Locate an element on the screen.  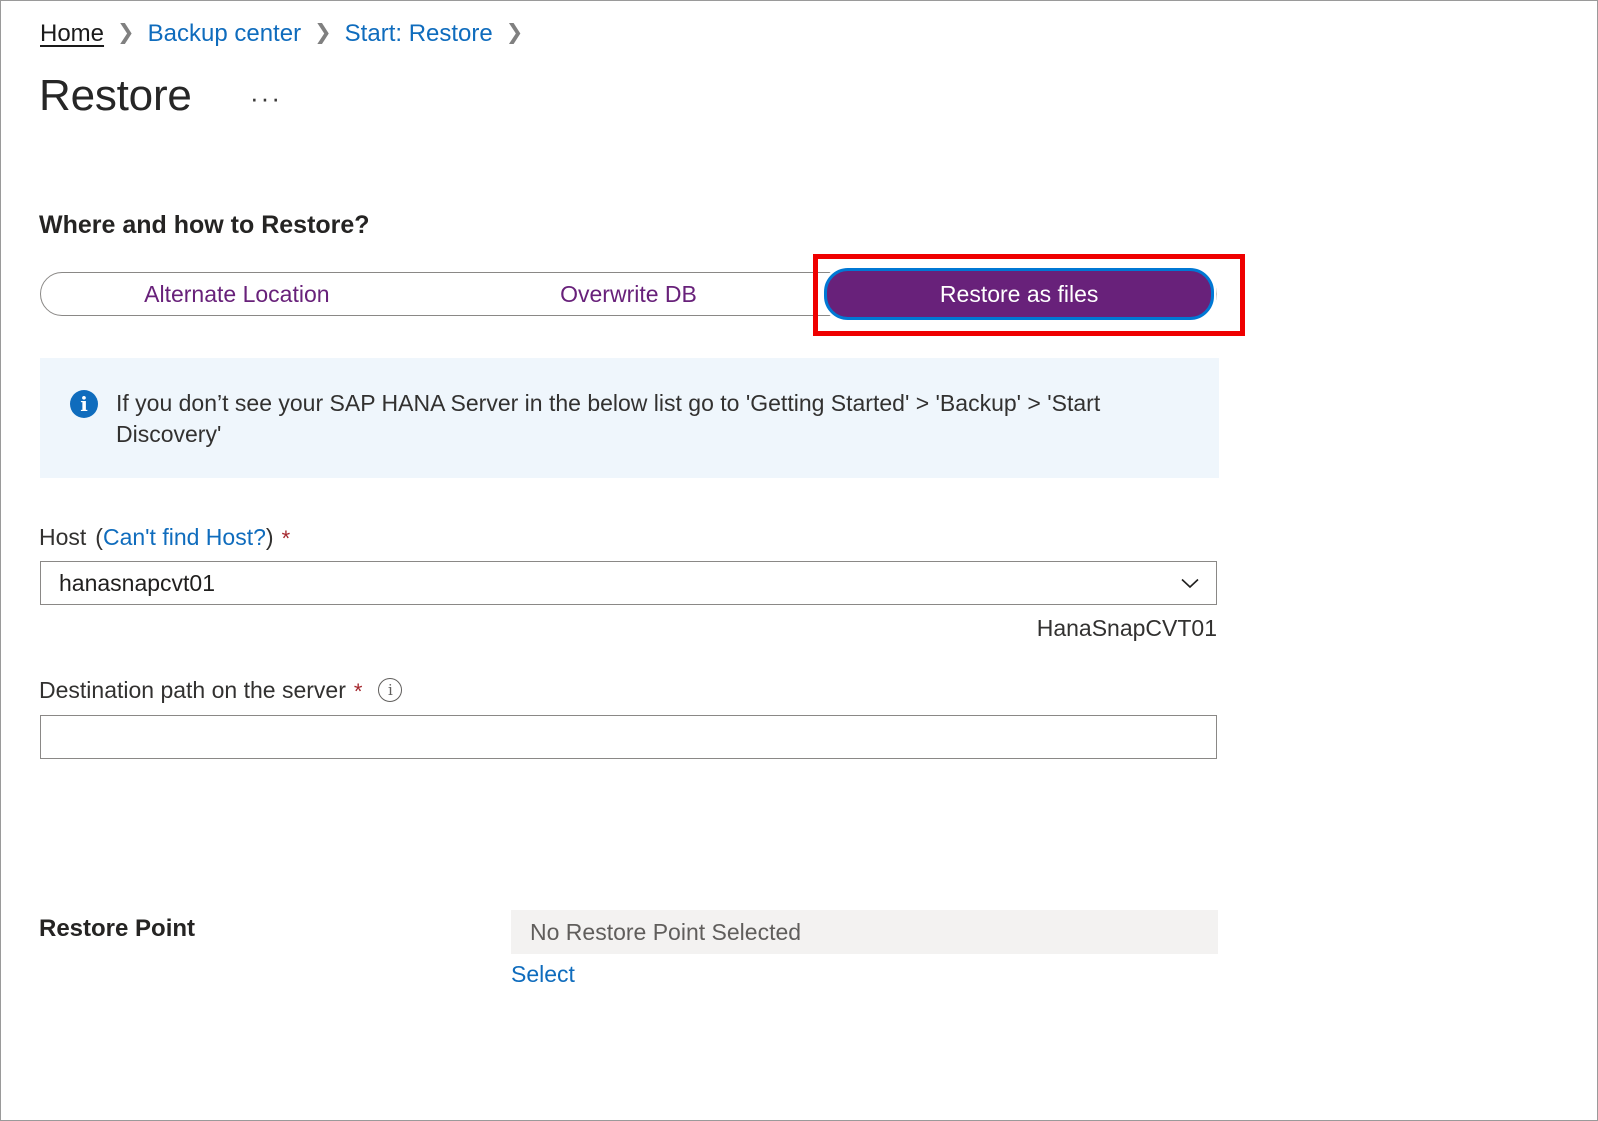
select-restore-point-link: Select is located at coordinates (543, 974).